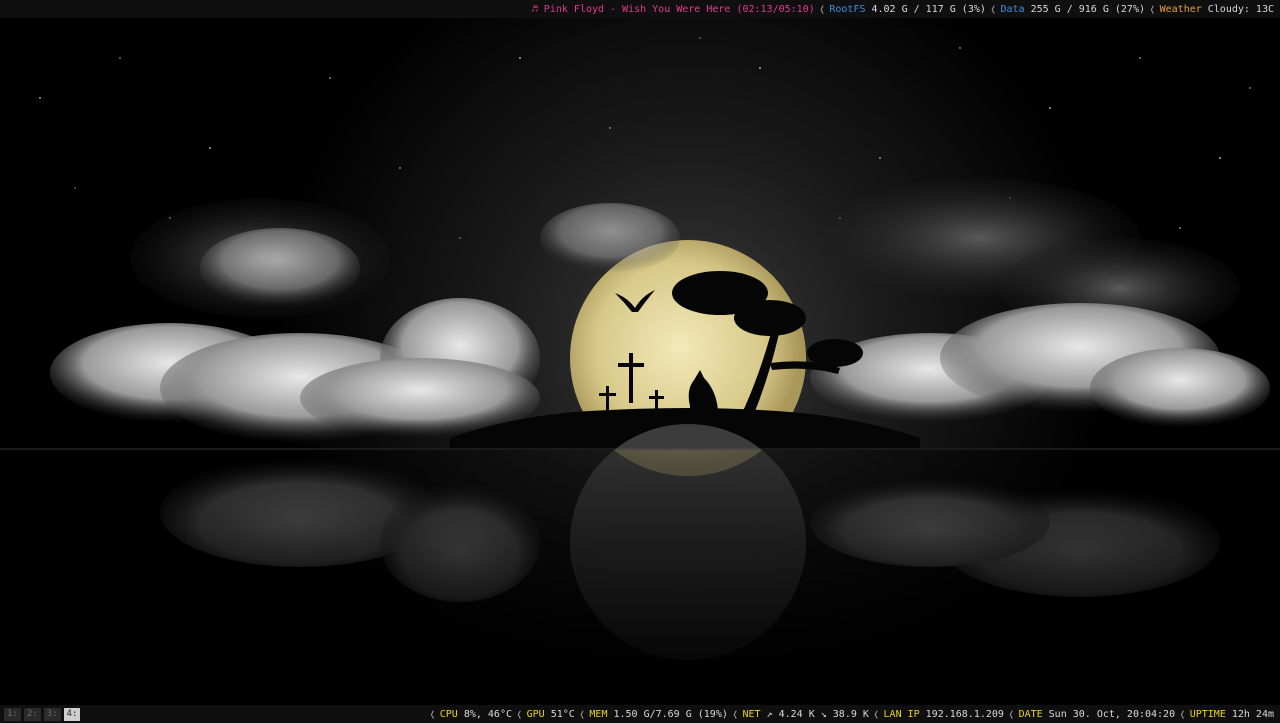 The height and width of the screenshot is (723, 1280). What do you see at coordinates (901, 714) in the screenshot?
I see `lan-ip-label: LAN IP` at bounding box center [901, 714].